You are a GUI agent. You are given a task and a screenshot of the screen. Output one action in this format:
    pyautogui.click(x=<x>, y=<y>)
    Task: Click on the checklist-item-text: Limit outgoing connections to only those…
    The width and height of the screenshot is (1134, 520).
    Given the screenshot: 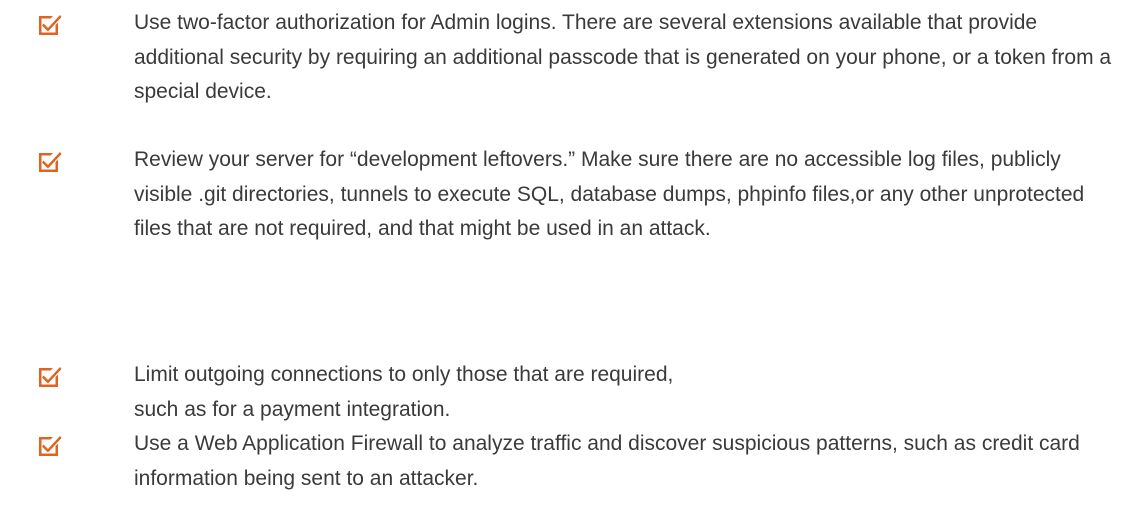 What is the action you would take?
    pyautogui.click(x=404, y=392)
    